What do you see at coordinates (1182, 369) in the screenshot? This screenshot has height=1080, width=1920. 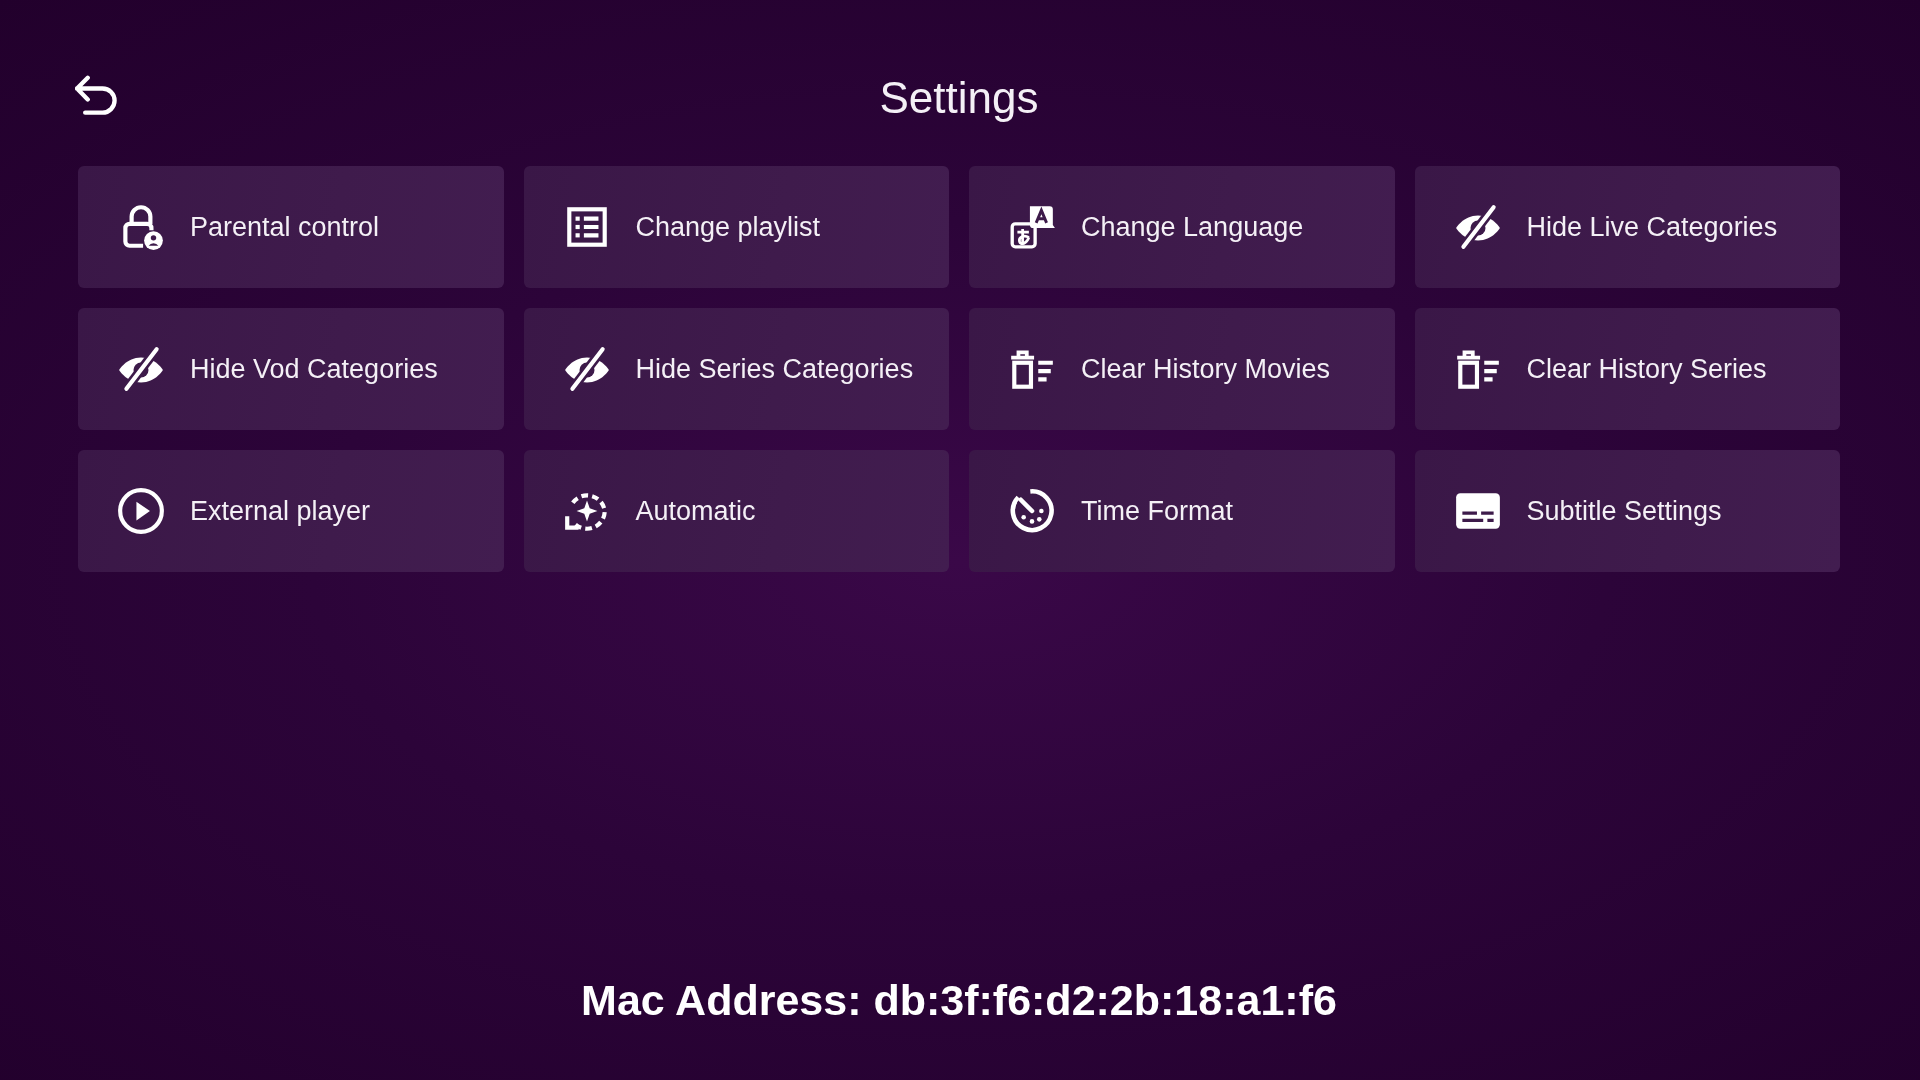 I see `settings-tile: Clear History Movies` at bounding box center [1182, 369].